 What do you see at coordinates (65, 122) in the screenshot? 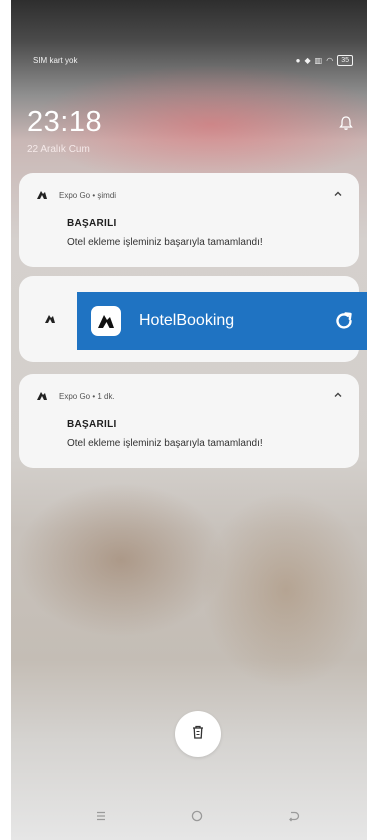
I see `clock: 23:18` at bounding box center [65, 122].